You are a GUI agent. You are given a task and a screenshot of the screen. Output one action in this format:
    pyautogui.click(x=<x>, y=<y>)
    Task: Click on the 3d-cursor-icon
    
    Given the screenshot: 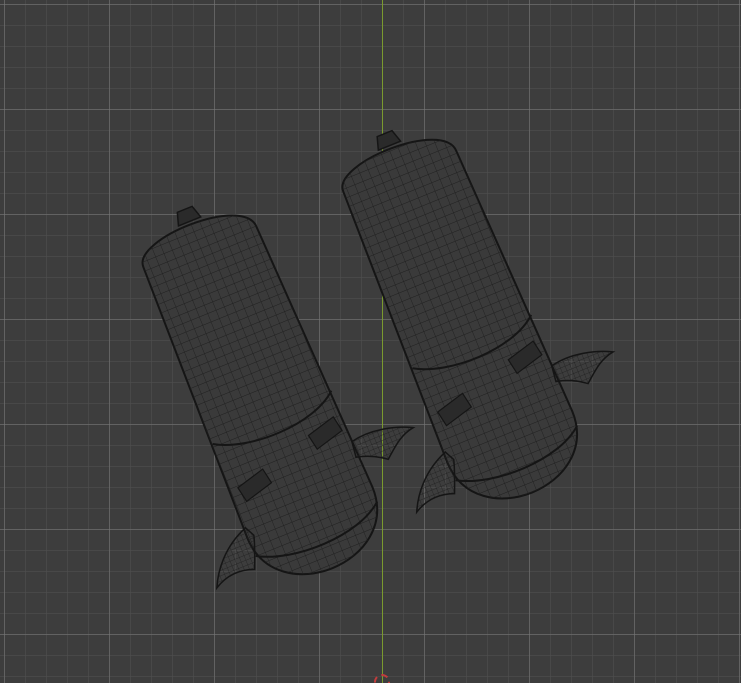 What is the action you would take?
    pyautogui.click(x=382, y=678)
    